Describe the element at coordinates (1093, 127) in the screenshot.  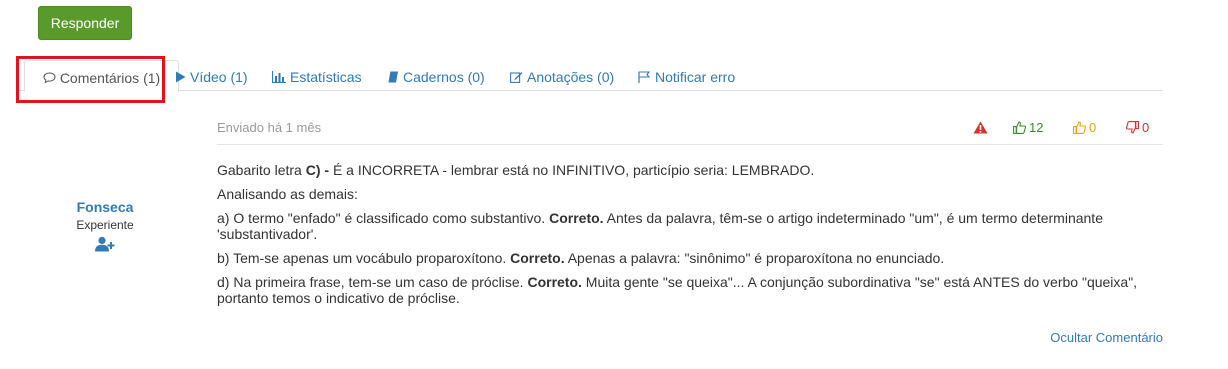
I see `neutral-count: 0` at that location.